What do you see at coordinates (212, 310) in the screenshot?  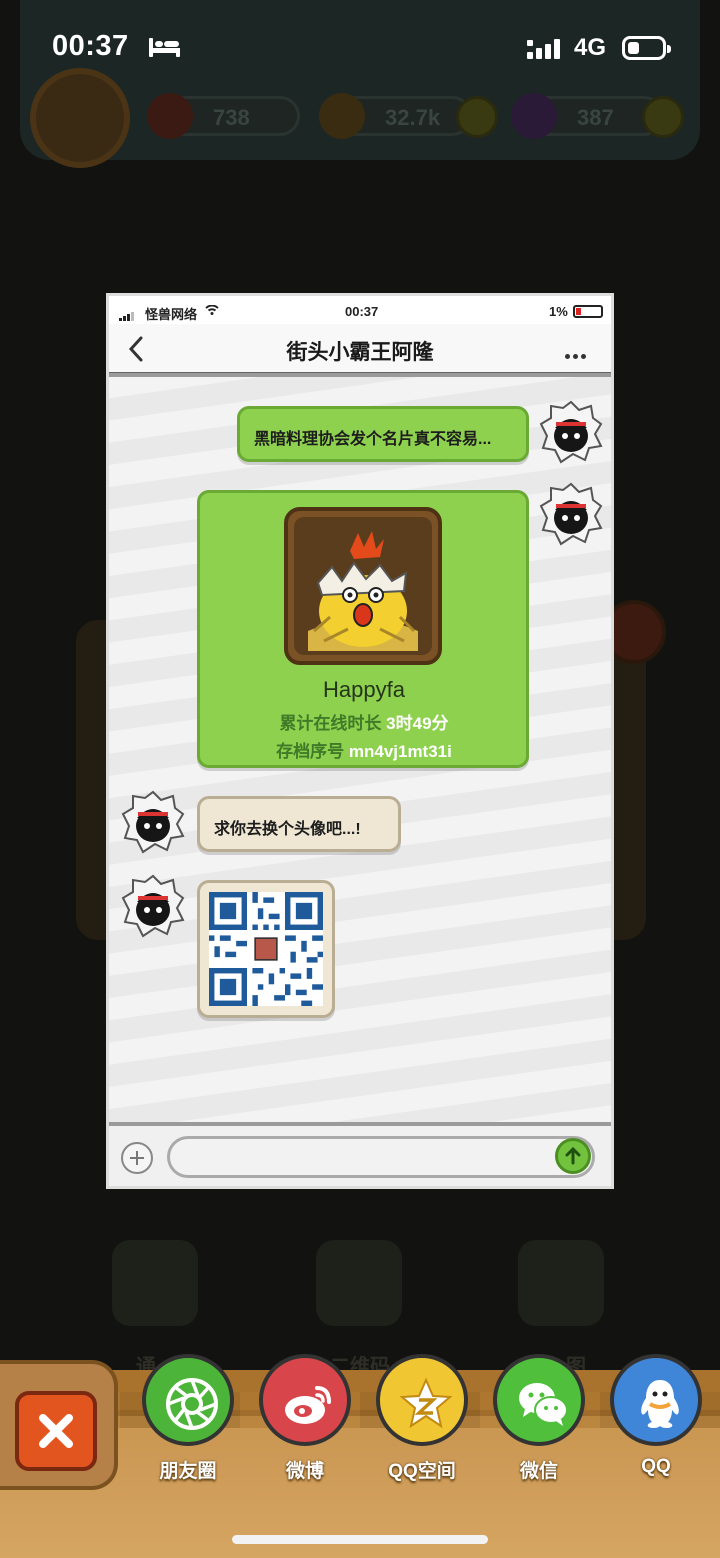 I see `wifi-icon` at bounding box center [212, 310].